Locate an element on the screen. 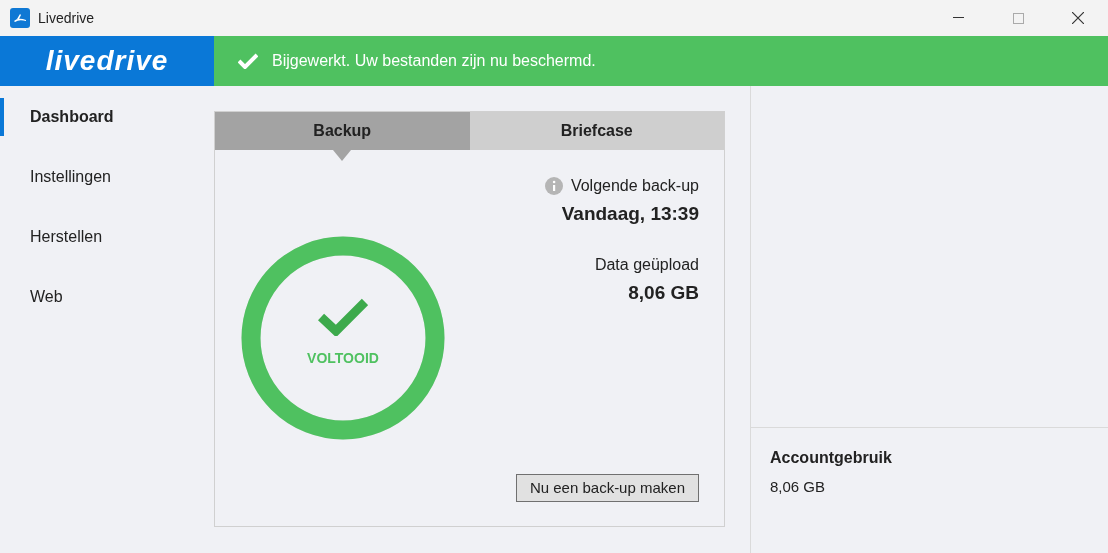 The width and height of the screenshot is (1108, 553). status-message: Bijgewerkt. Uw bestanden zijn nu beschermd. is located at coordinates (434, 61).